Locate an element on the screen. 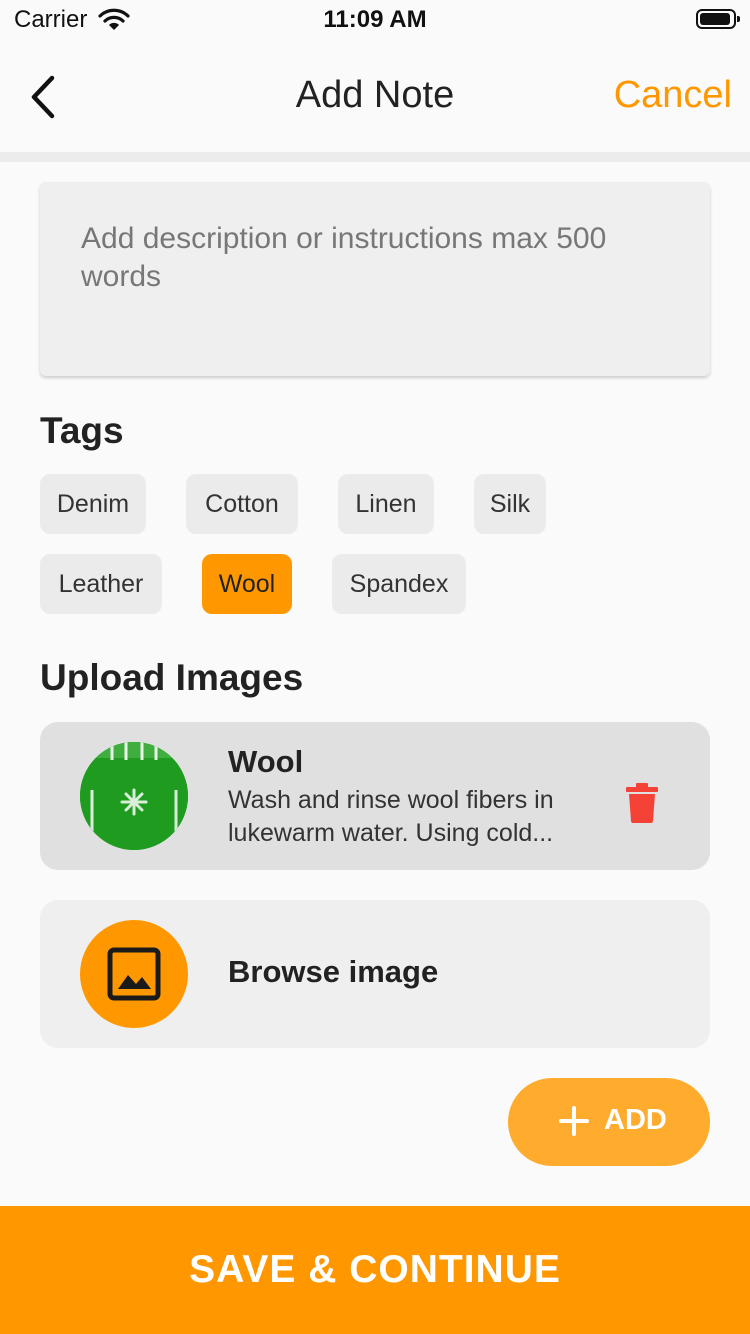 The width and height of the screenshot is (750, 1334). browse-image-button: Browse image is located at coordinates (375, 974).